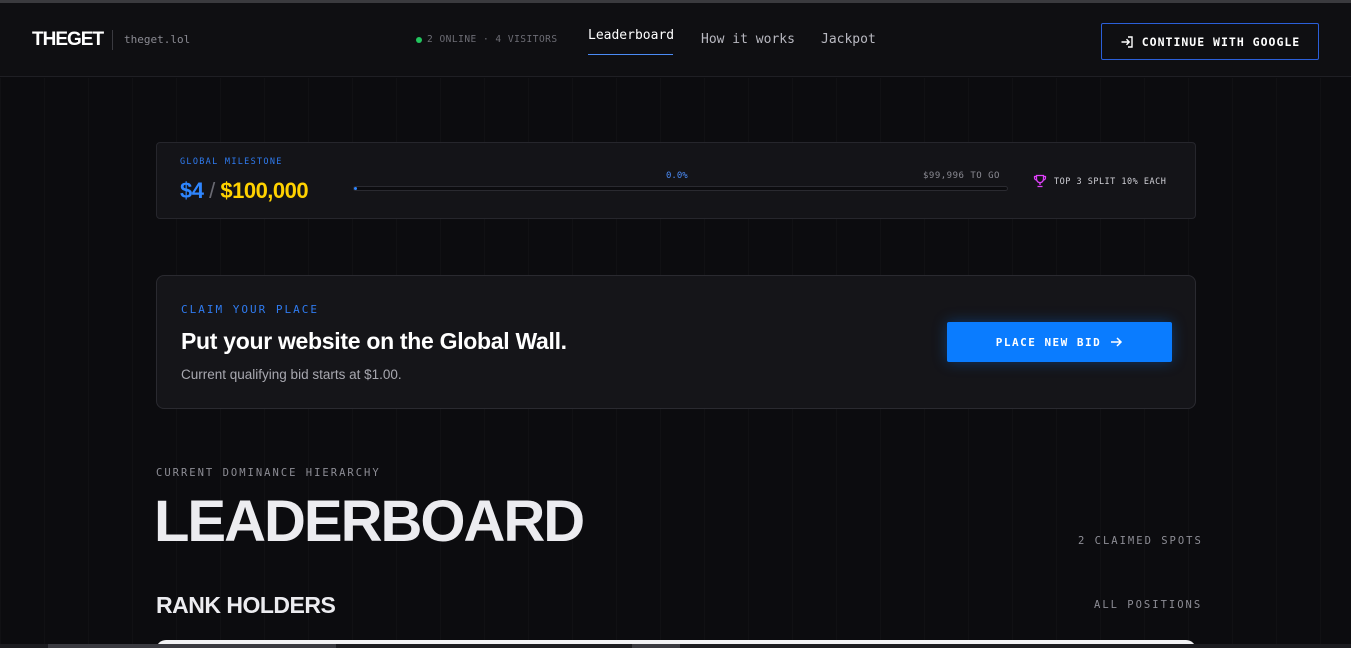 This screenshot has width=1351, height=648. I want to click on top-three-split-label: TOP 3 SPLIT 10% EACH, so click(1110, 182).